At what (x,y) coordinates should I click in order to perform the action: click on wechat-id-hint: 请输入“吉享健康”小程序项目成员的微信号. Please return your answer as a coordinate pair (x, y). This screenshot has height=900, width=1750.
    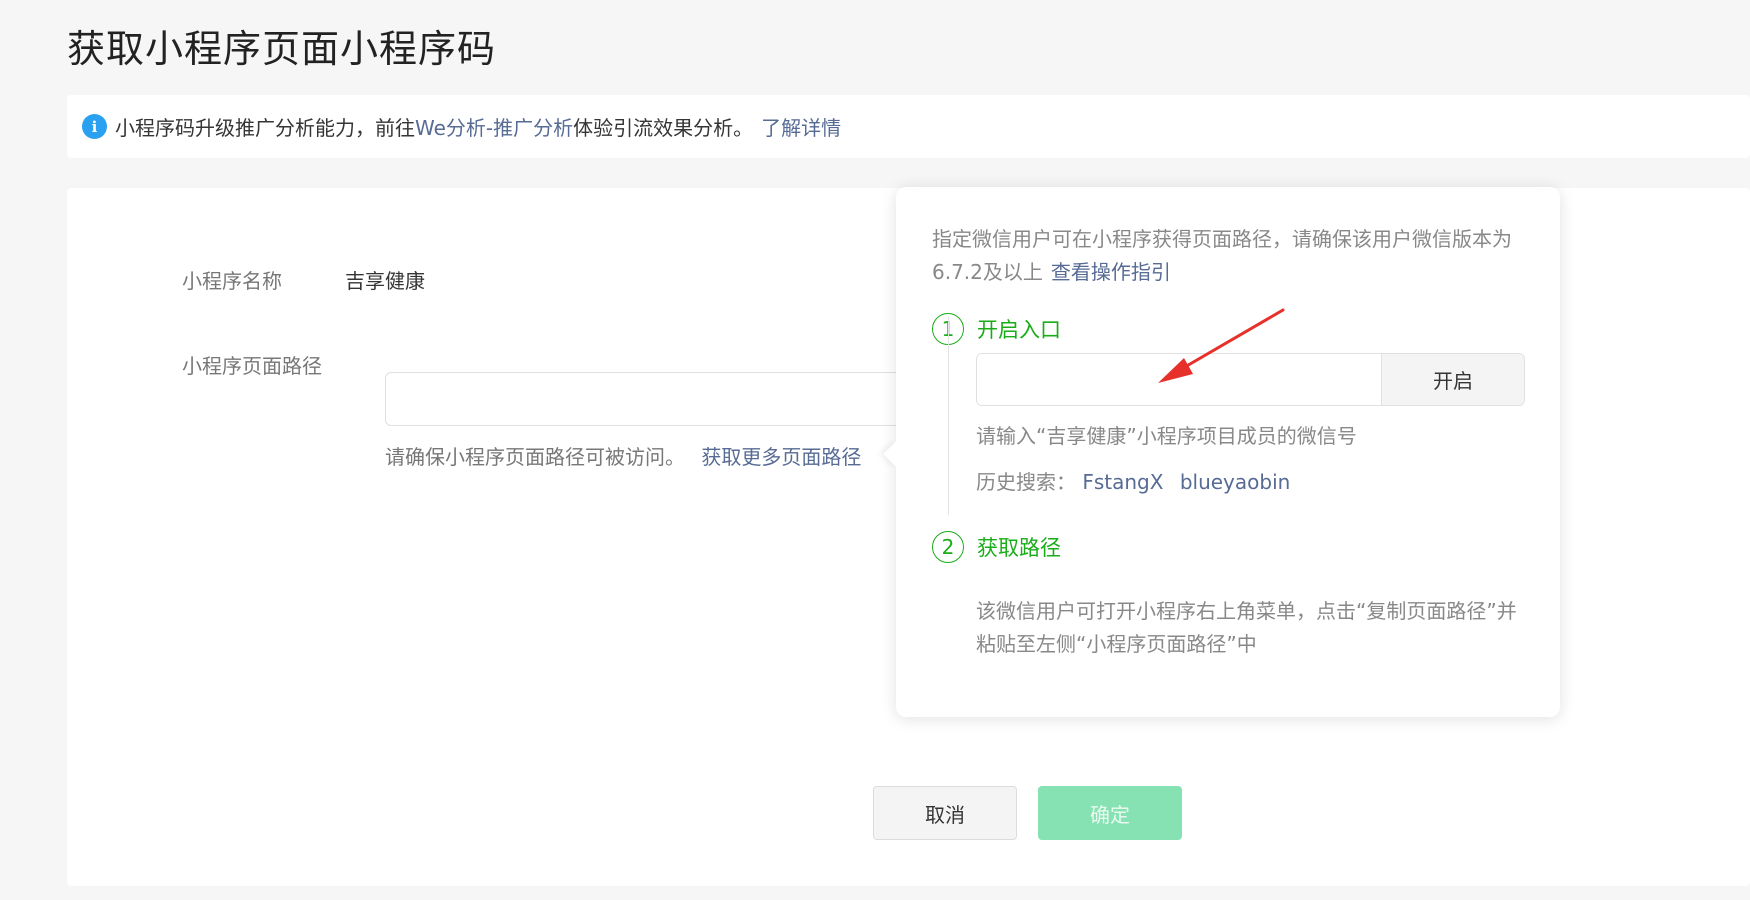
    Looking at the image, I should click on (1166, 436).